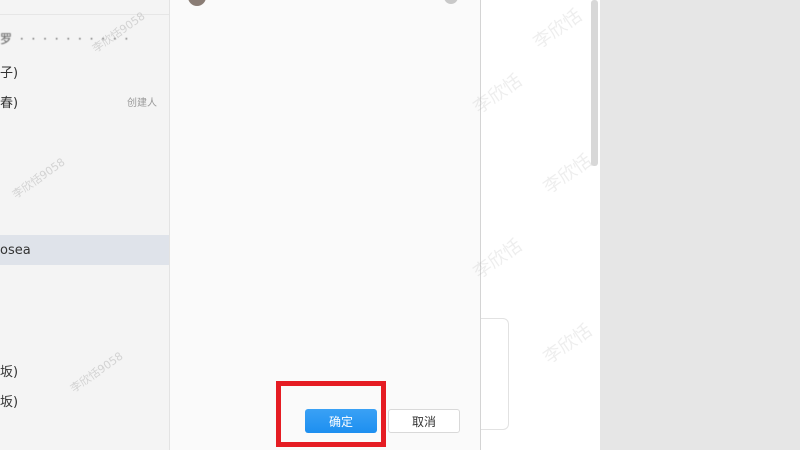 The width and height of the screenshot is (800, 450). Describe the element at coordinates (451, 2) in the screenshot. I see `remove-member-icon` at that location.